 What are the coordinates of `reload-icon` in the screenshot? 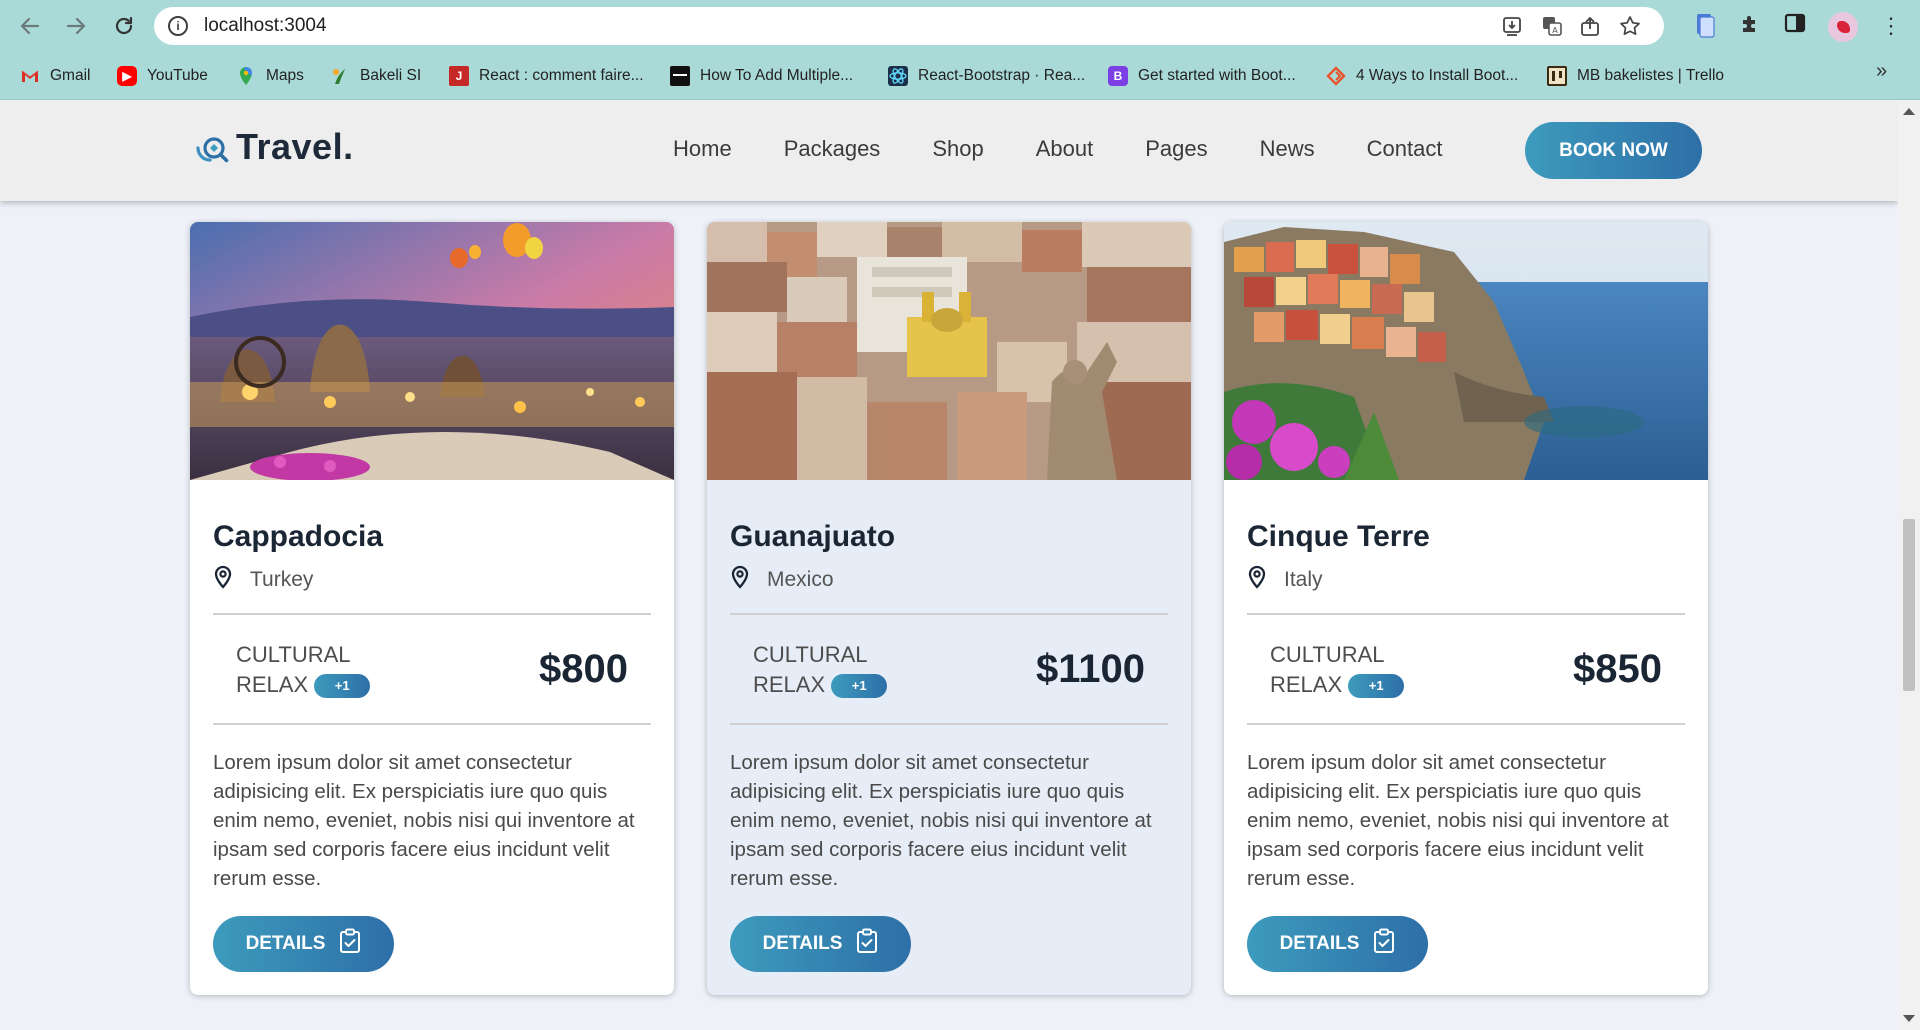 It's located at (124, 26).